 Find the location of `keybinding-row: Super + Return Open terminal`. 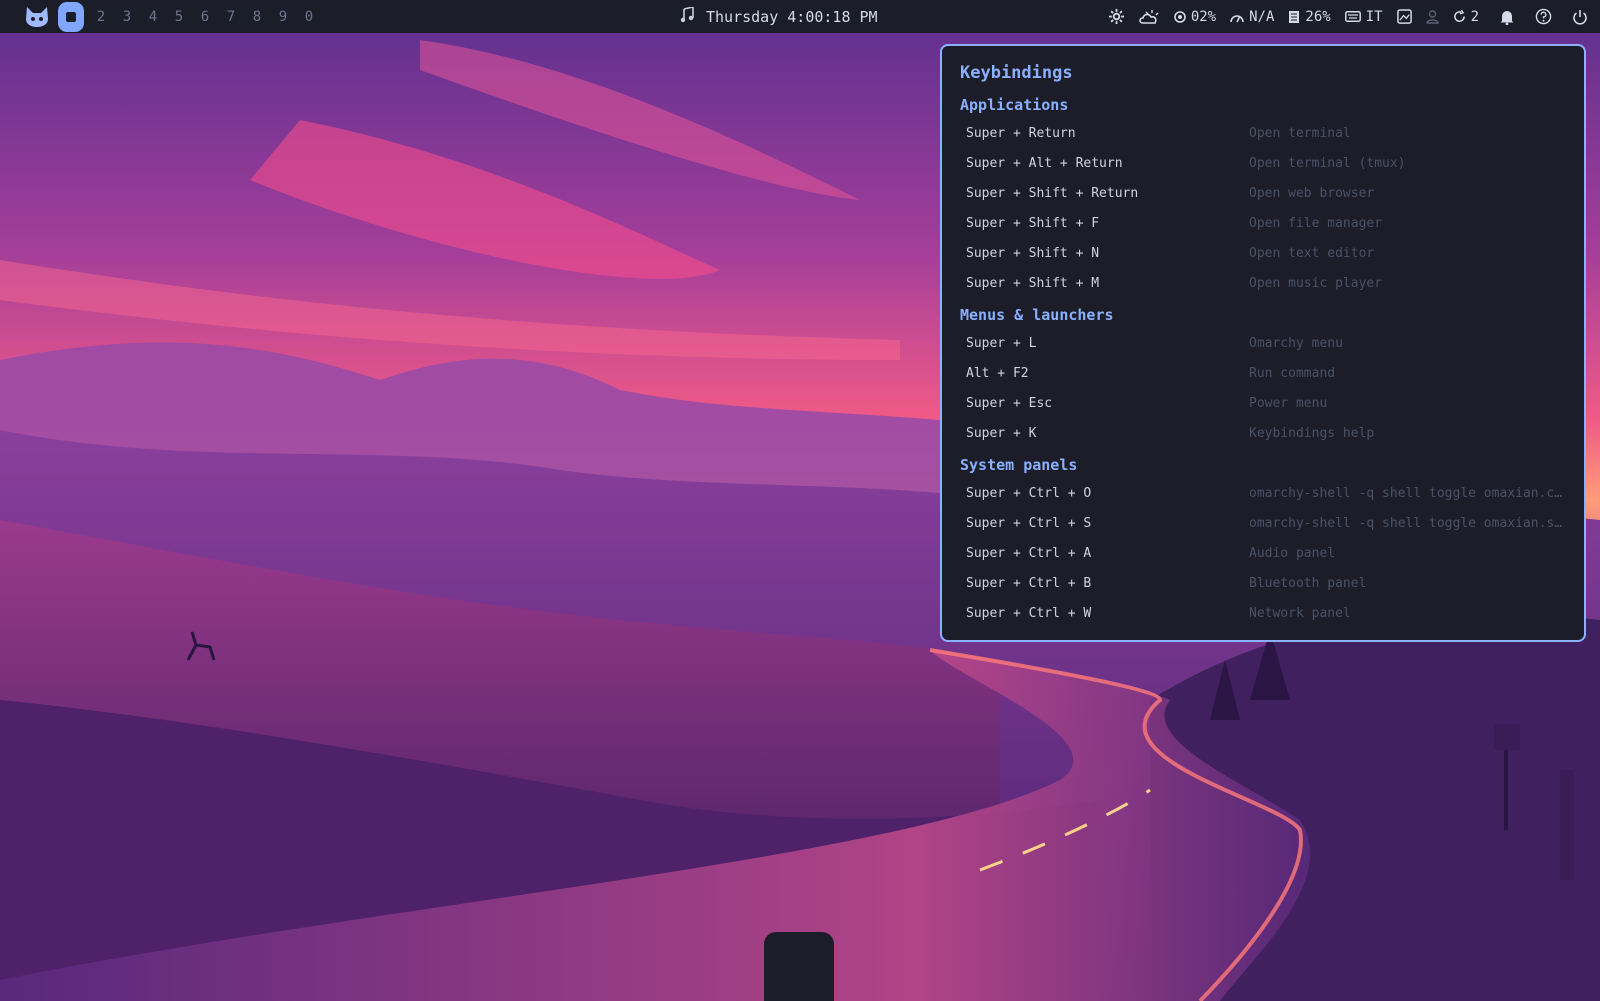

keybinding-row: Super + Return Open terminal is located at coordinates (1264, 141).